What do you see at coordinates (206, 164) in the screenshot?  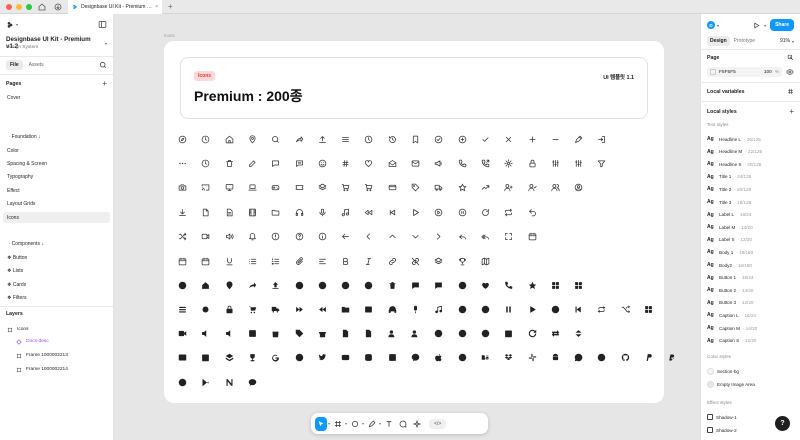 I see `clock-dash-icon` at bounding box center [206, 164].